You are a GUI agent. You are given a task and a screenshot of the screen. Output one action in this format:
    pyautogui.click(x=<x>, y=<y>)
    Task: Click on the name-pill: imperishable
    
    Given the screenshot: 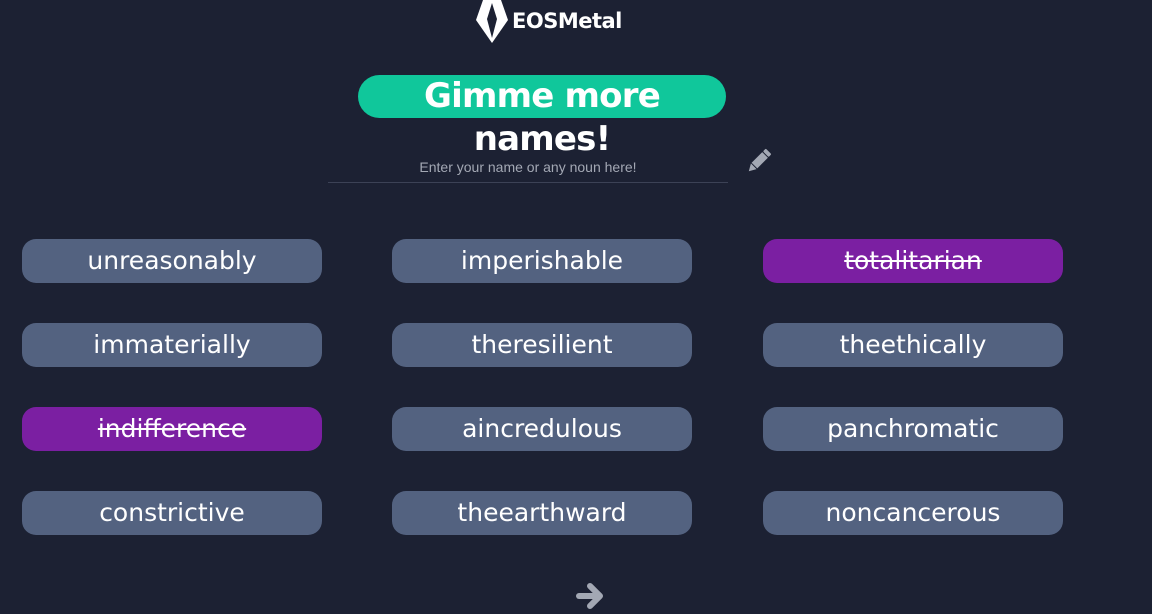 What is the action you would take?
    pyautogui.click(x=542, y=261)
    